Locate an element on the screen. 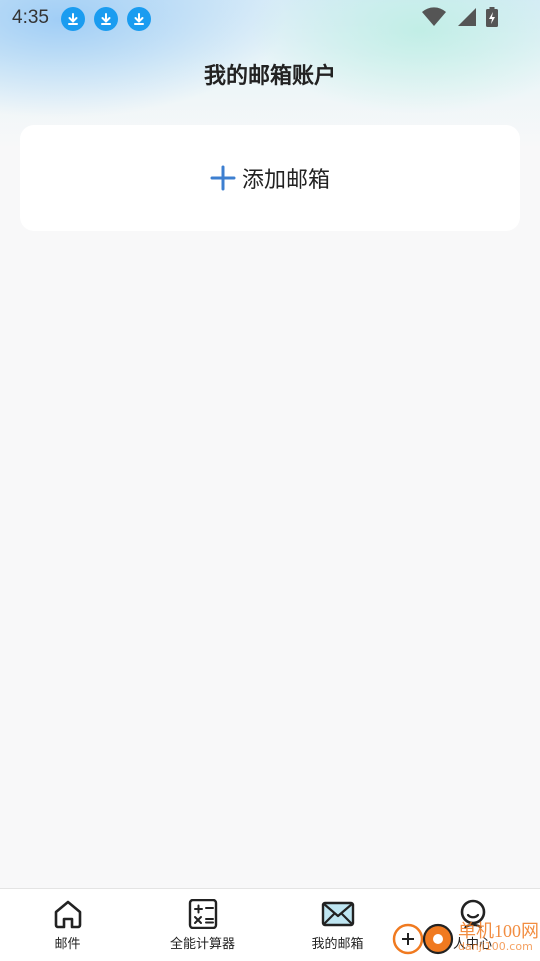  nav-label: 邮件 is located at coordinates (67, 944).